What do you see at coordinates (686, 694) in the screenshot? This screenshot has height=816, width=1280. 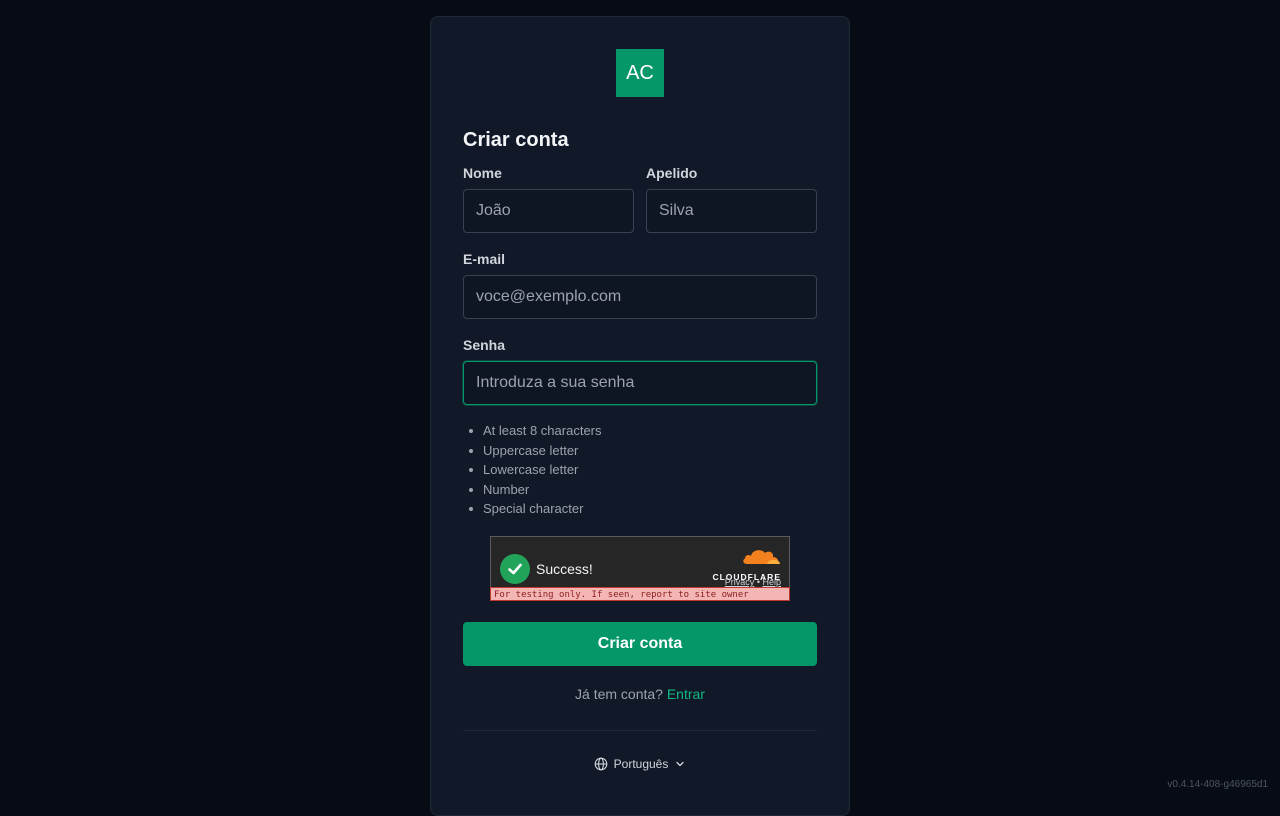 I see `signin-link: Entrar` at bounding box center [686, 694].